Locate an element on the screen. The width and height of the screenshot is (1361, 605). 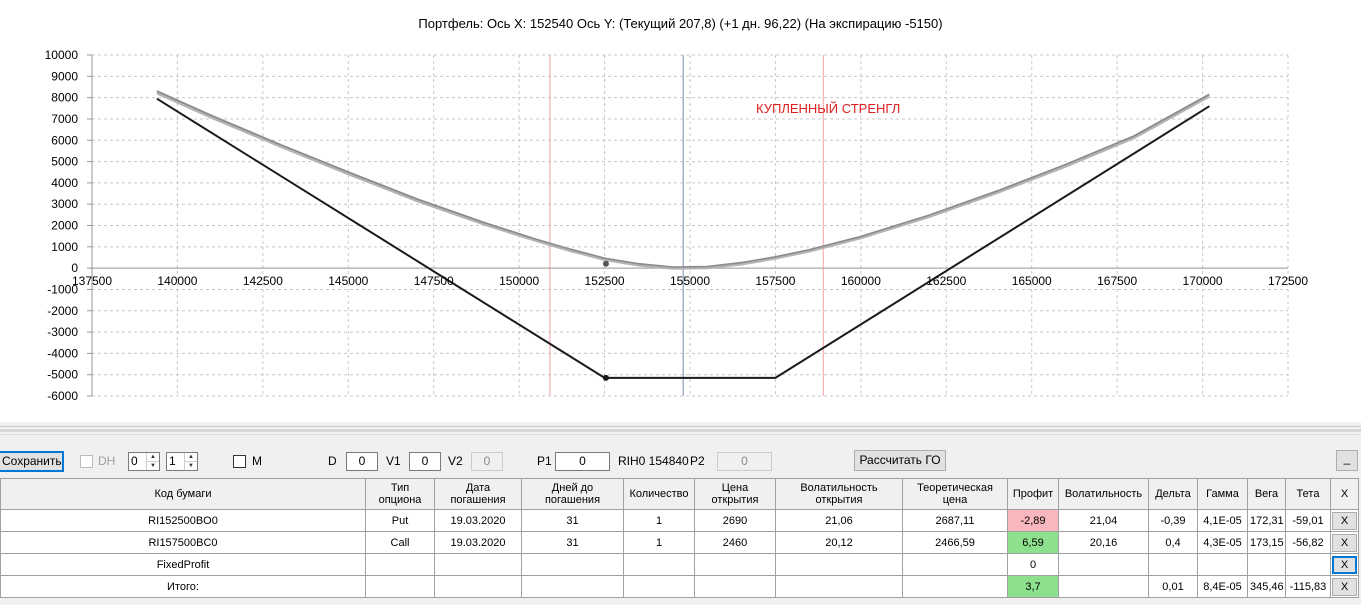
cell-type: Put is located at coordinates (400, 520).